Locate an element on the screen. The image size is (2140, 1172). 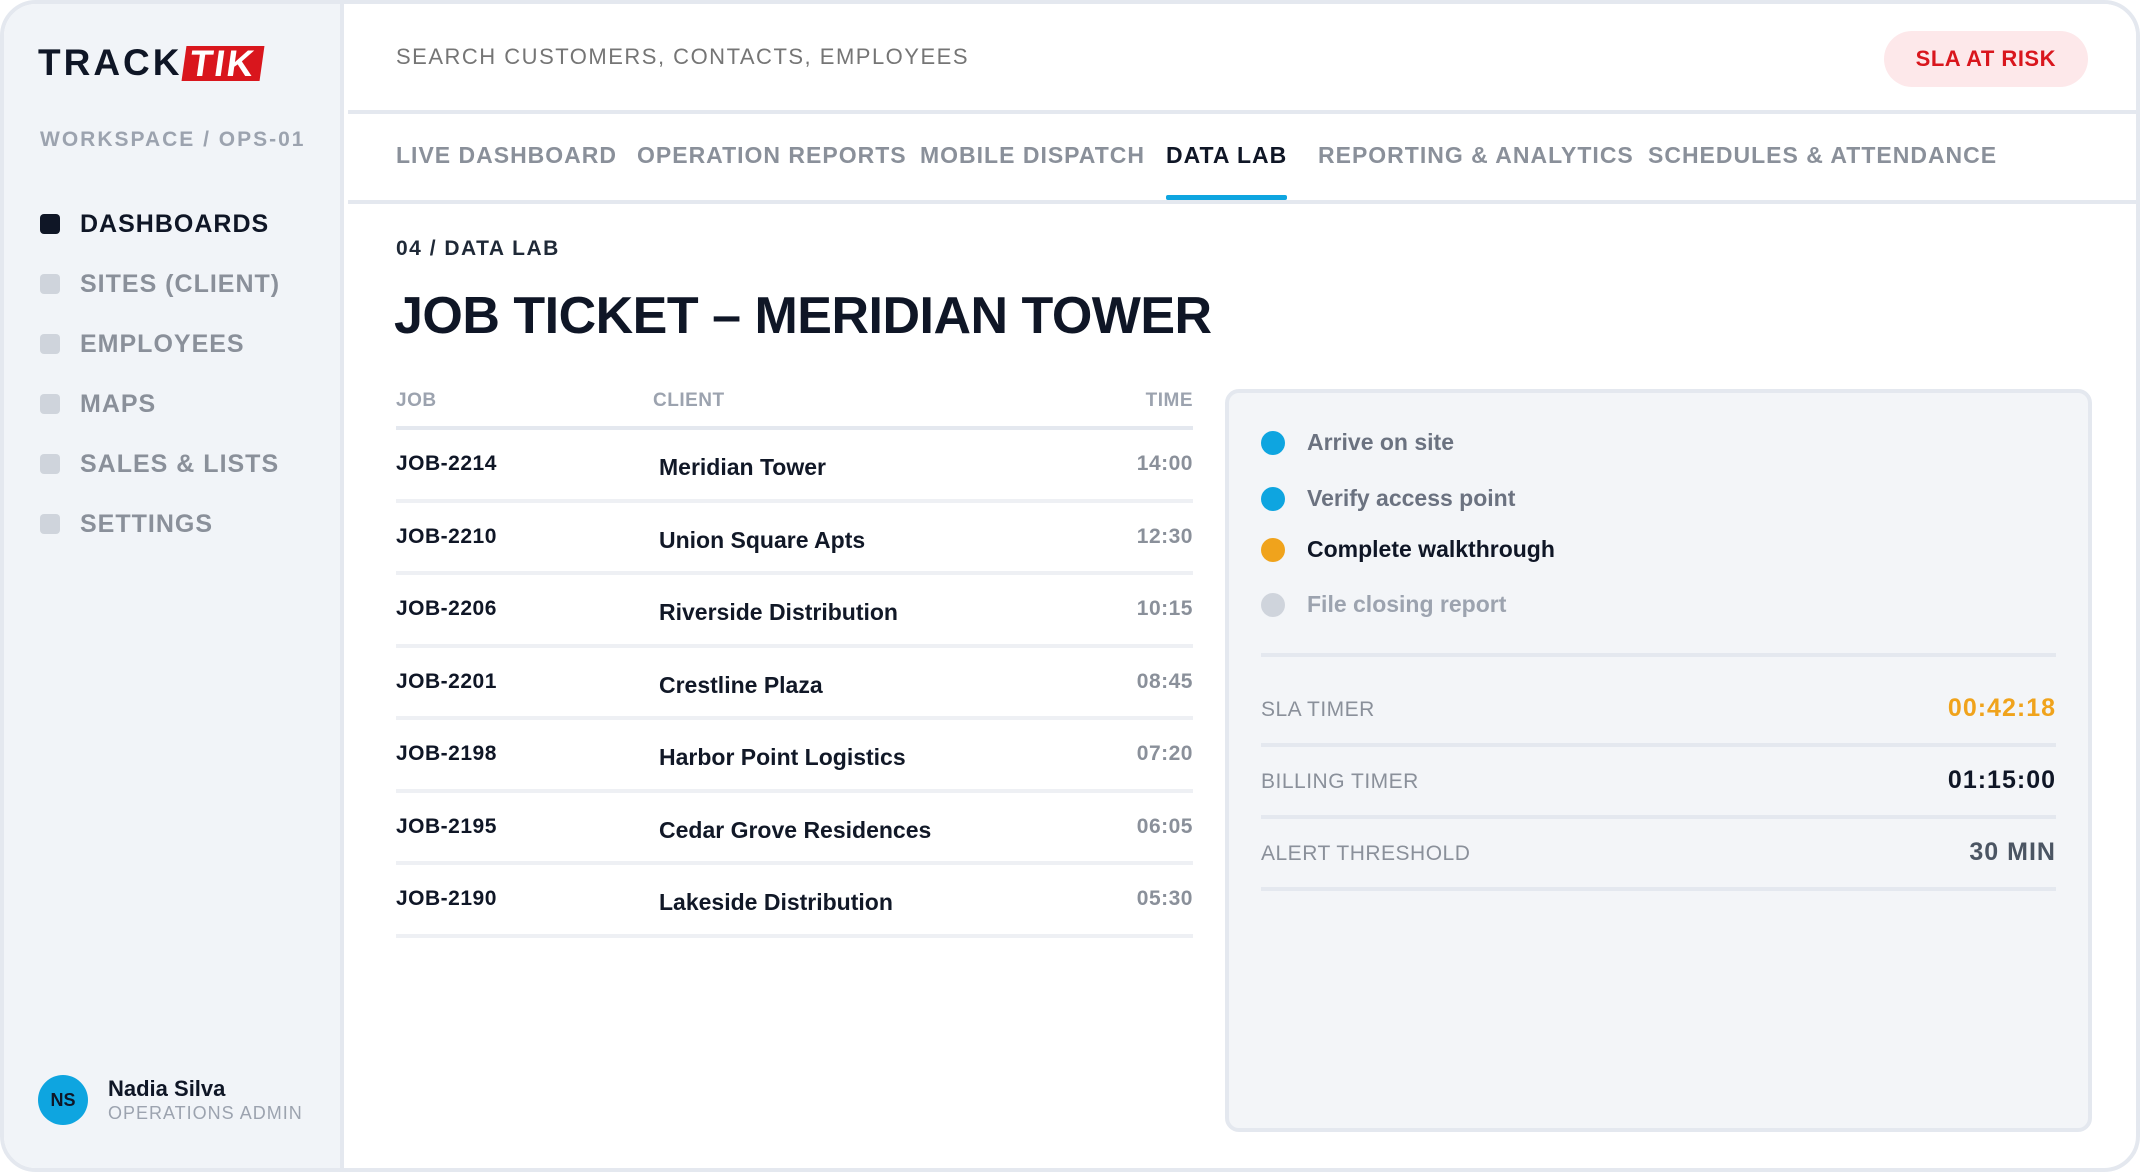
sidebar-item-employees: EMPLOYEES is located at coordinates (160, 344).